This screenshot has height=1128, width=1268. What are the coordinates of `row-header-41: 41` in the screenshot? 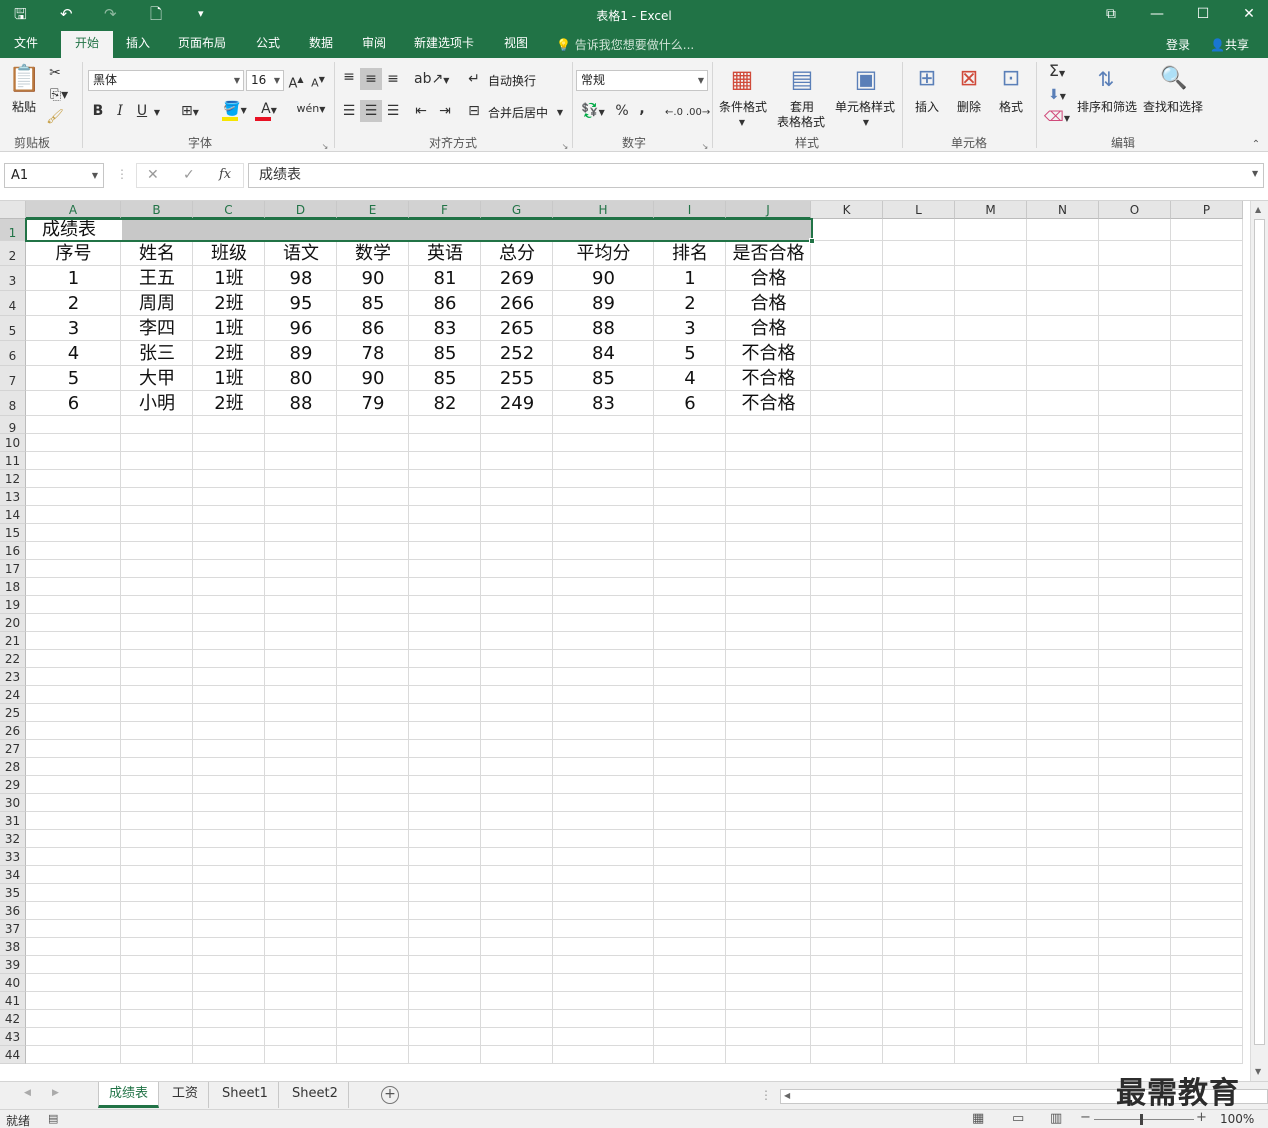 It's located at (13, 1001).